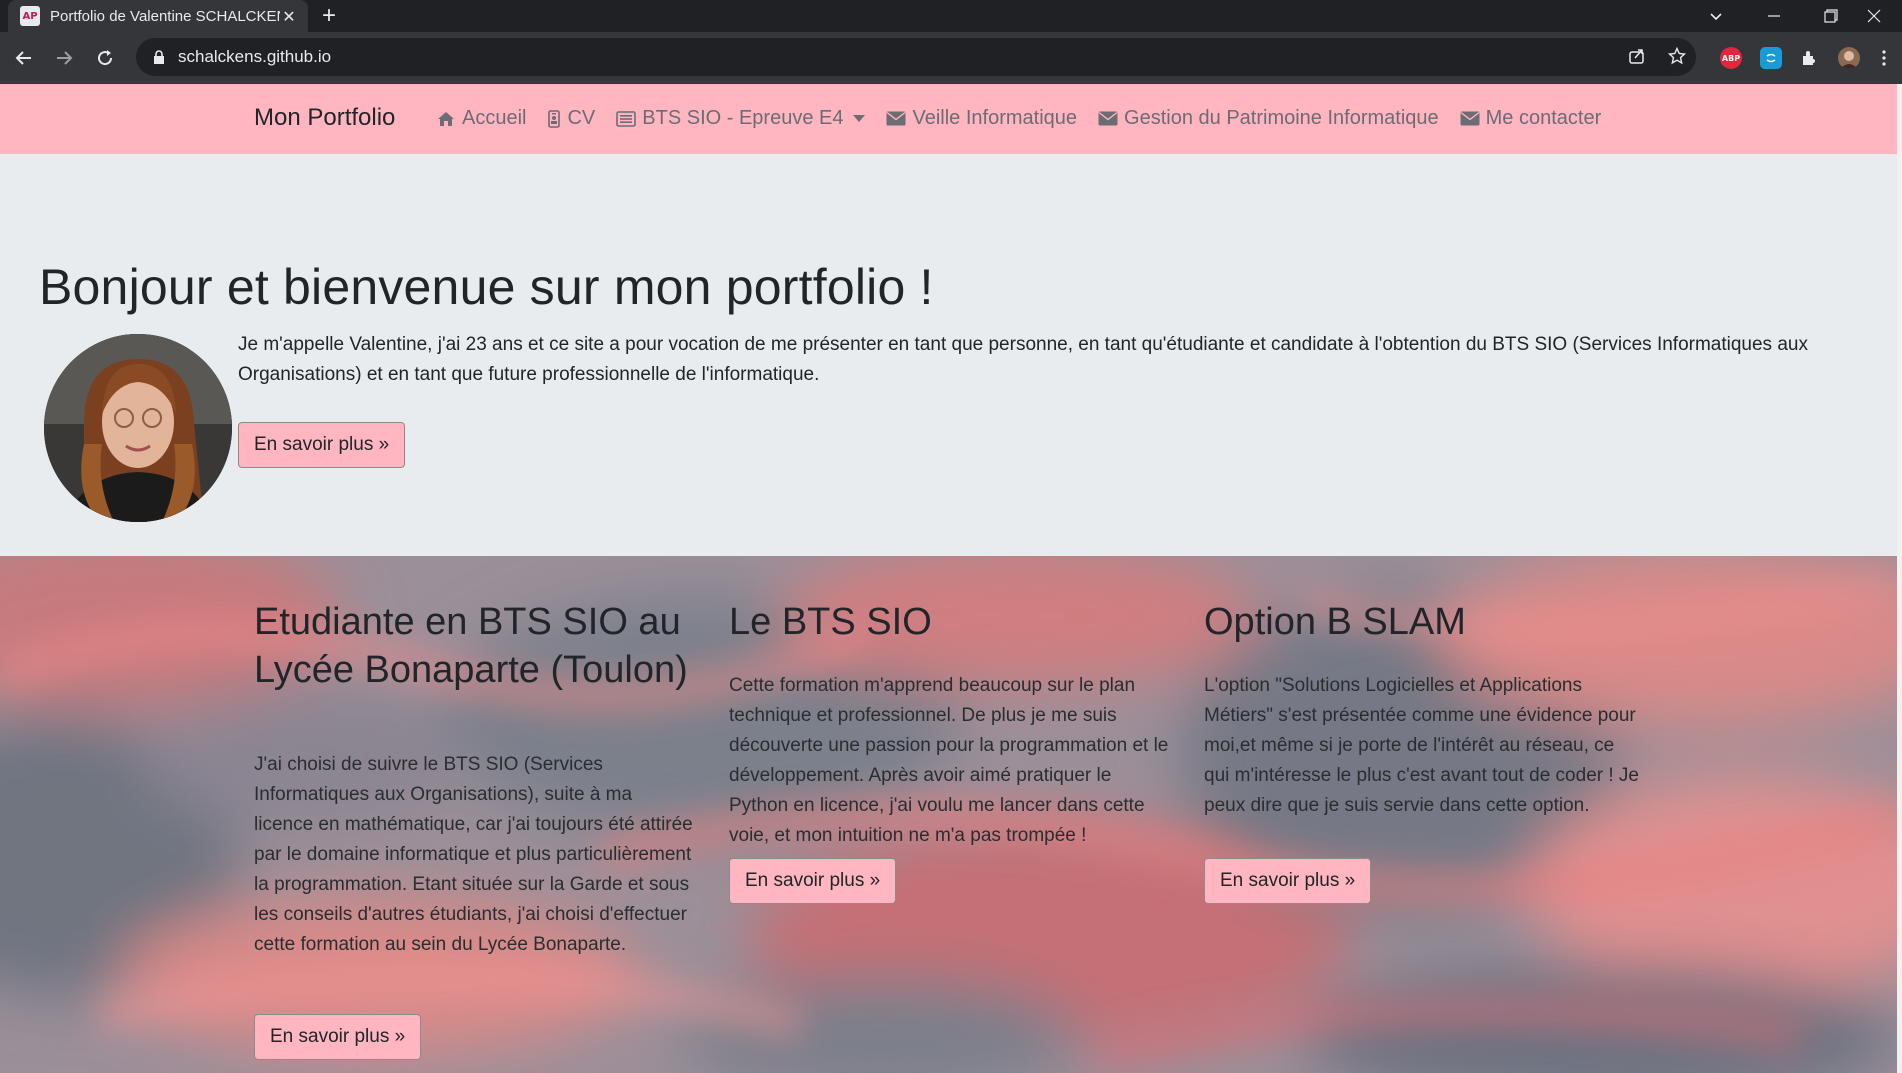  I want to click on nav-item-cv: CV, so click(571, 118).